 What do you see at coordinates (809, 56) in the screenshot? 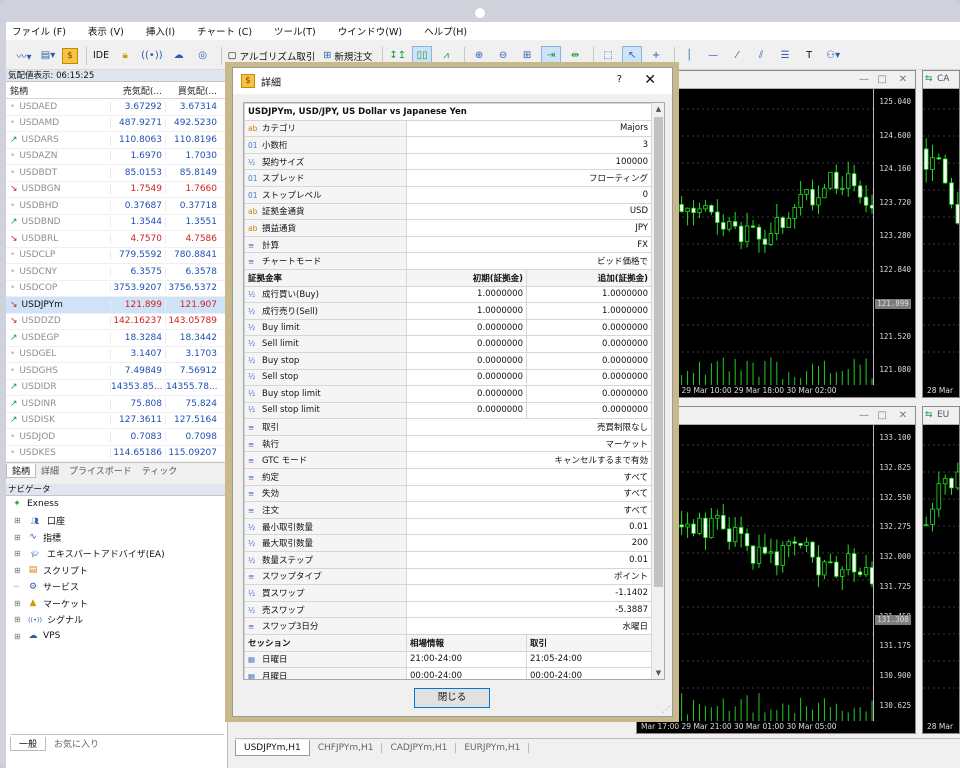
I see `text-tool-icon: T` at bounding box center [809, 56].